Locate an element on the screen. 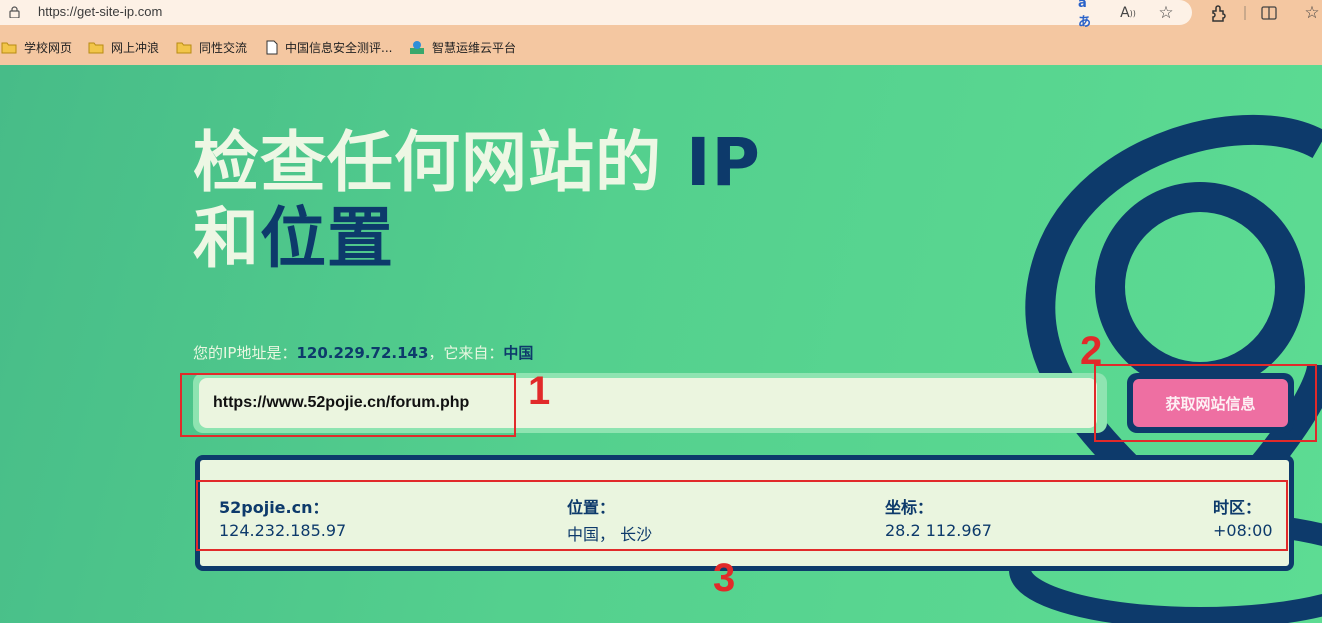 The width and height of the screenshot is (1322, 623). ip-prefix: 您的IP地址是： is located at coordinates (245, 353).